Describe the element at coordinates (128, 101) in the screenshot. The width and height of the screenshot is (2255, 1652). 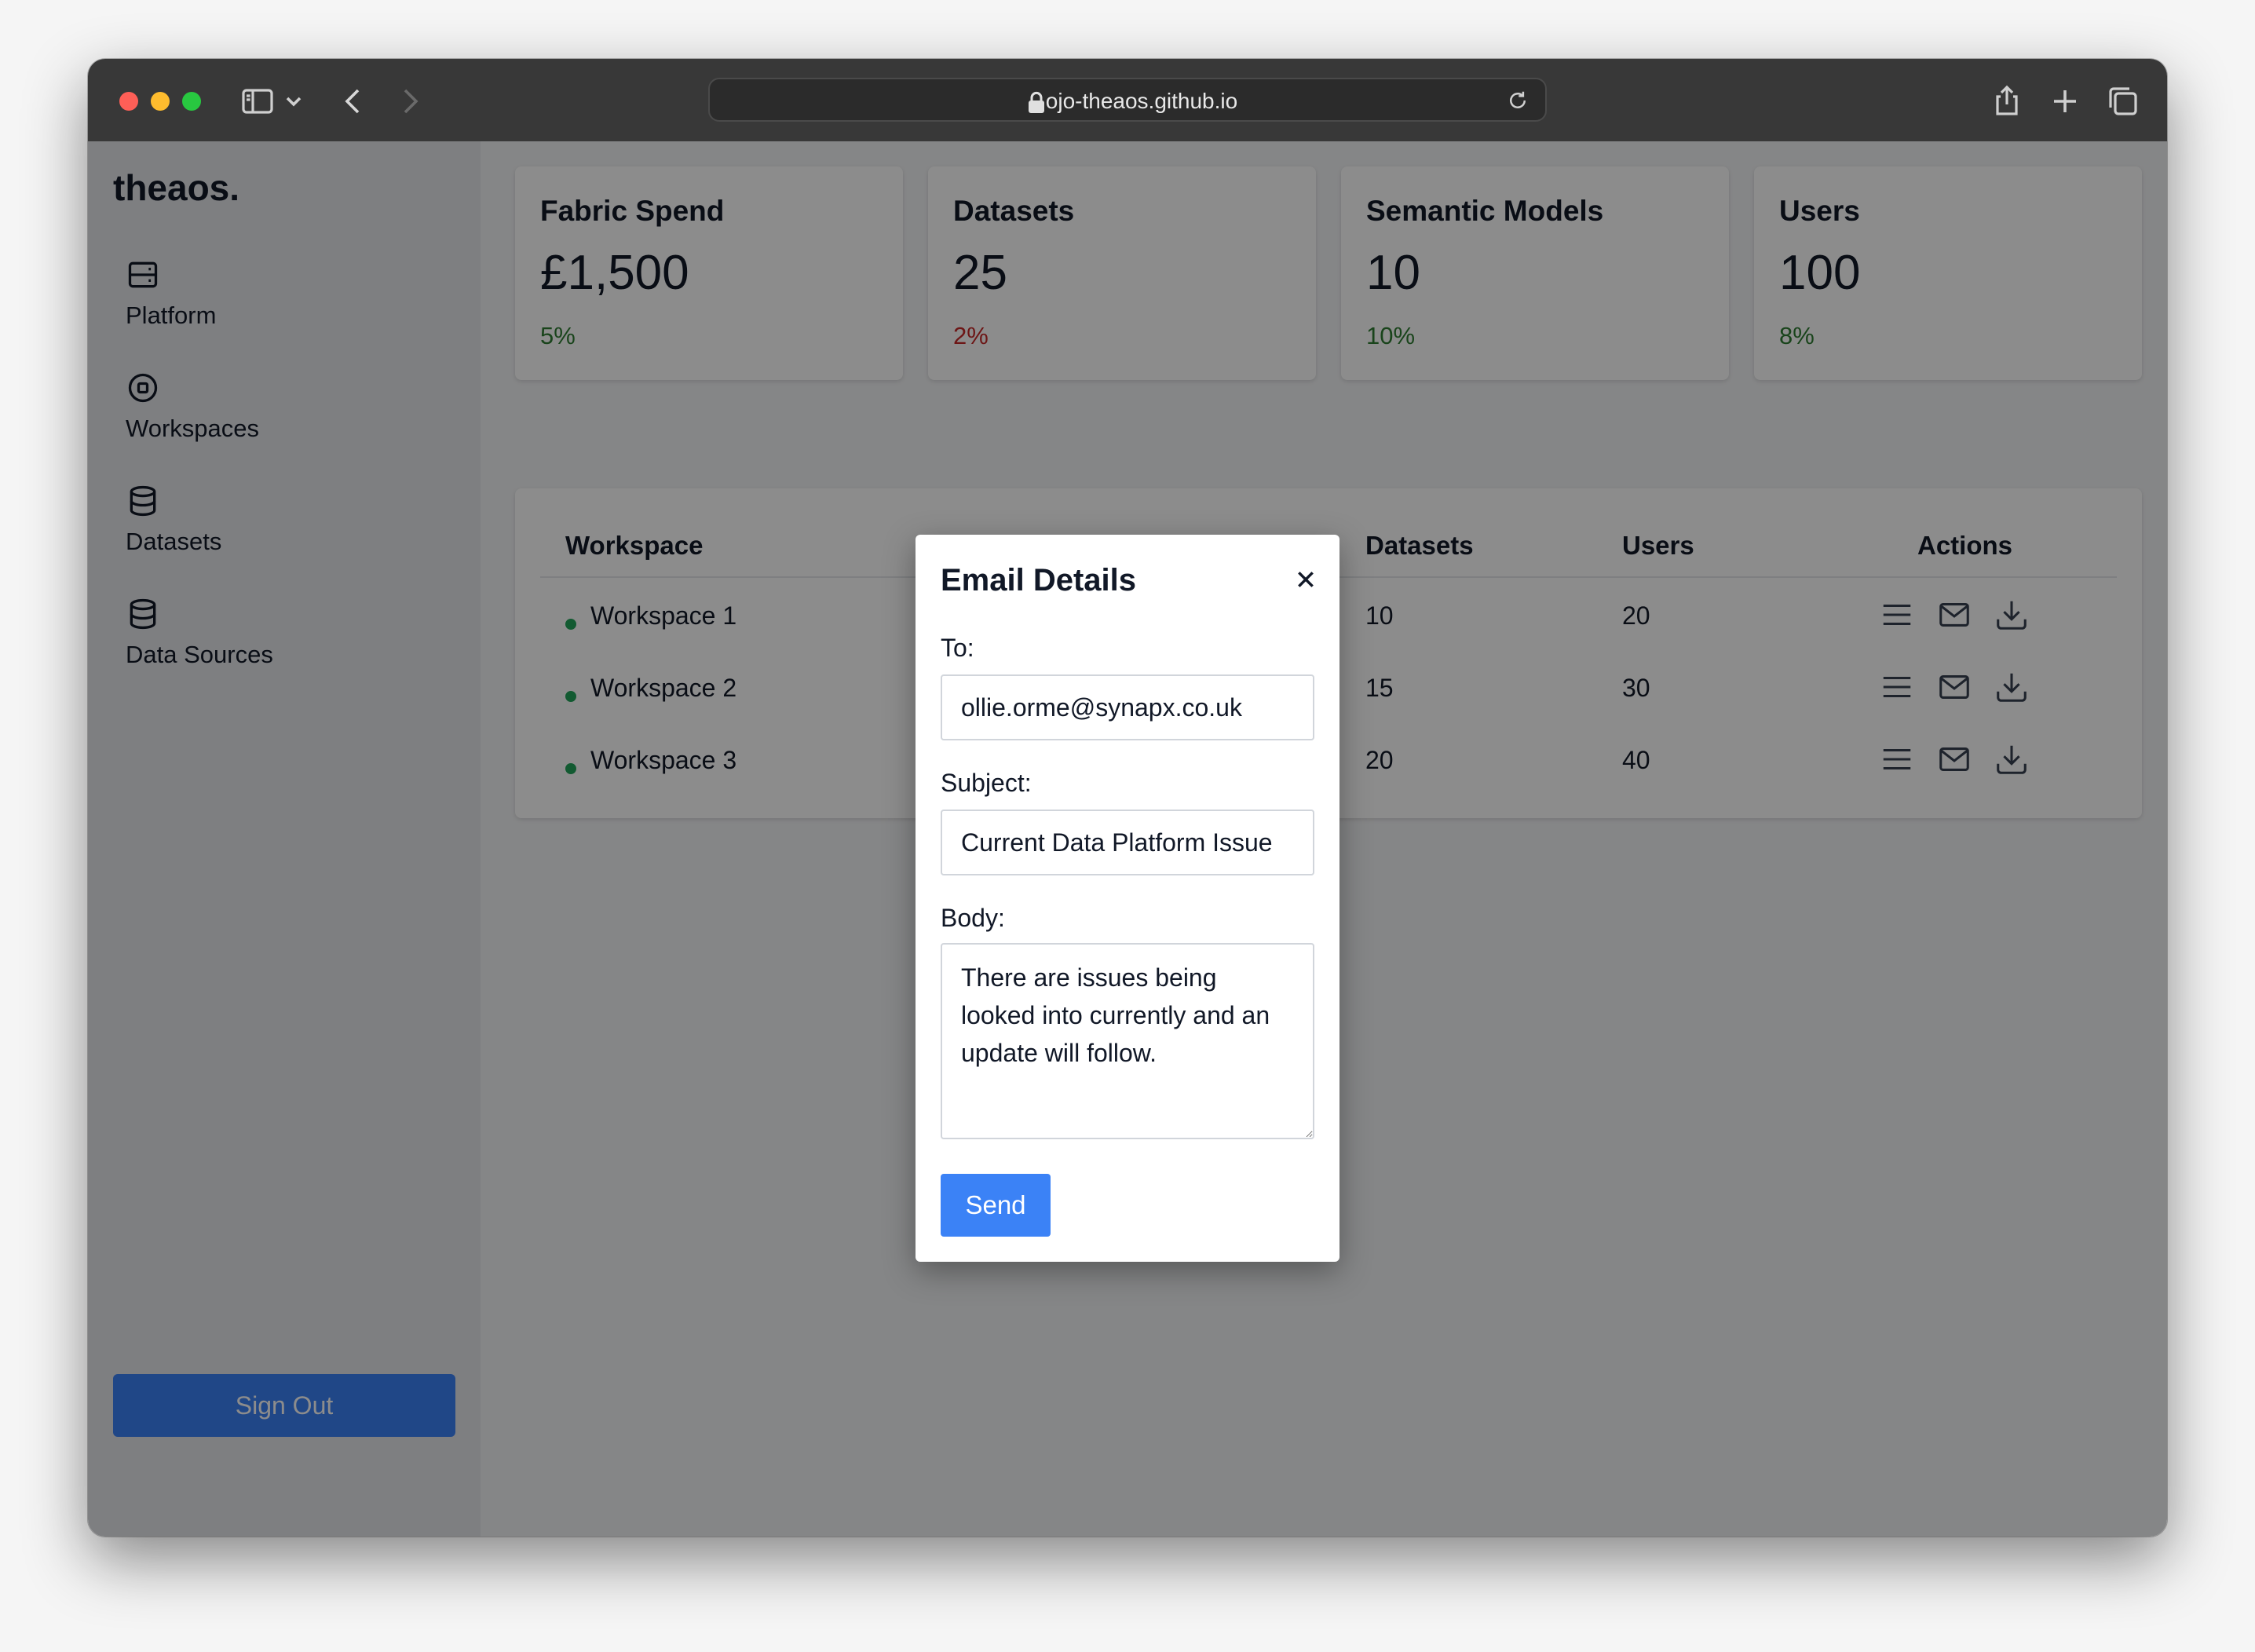
I see `close-window-button` at that location.